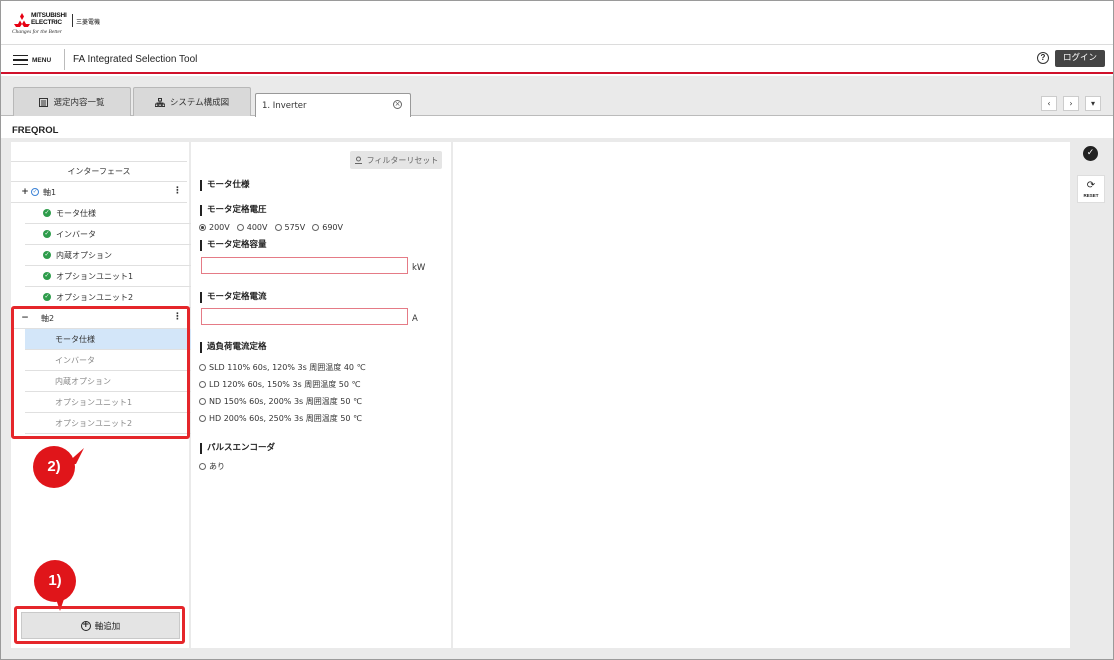 The width and height of the screenshot is (1114, 660). I want to click on tab-system-diagram: システム構成図, so click(192, 101).